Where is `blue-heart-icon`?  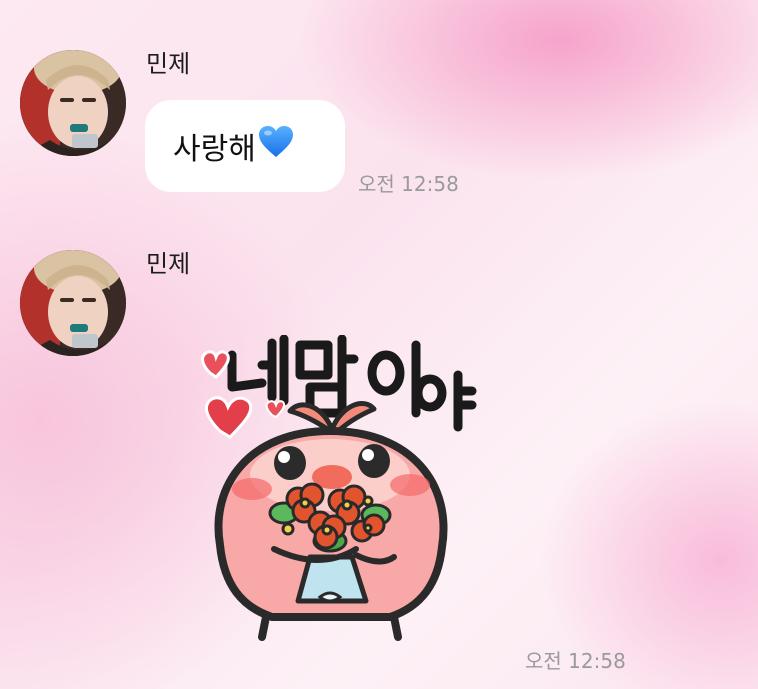
blue-heart-icon is located at coordinates (276, 146).